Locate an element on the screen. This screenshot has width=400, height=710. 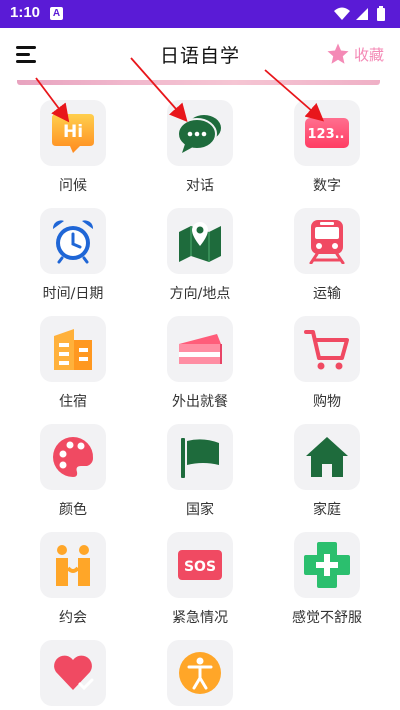
accessibility-person-icon is located at coordinates (200, 673).